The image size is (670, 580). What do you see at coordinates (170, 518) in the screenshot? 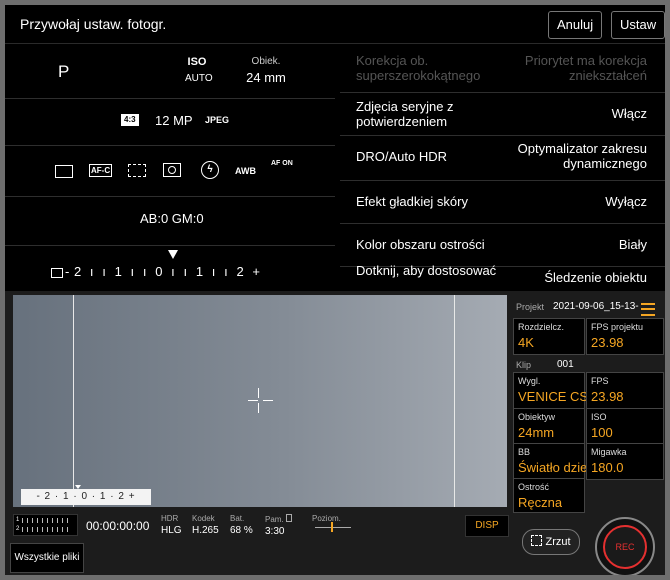
I see `hdr-label: HDR` at bounding box center [170, 518].